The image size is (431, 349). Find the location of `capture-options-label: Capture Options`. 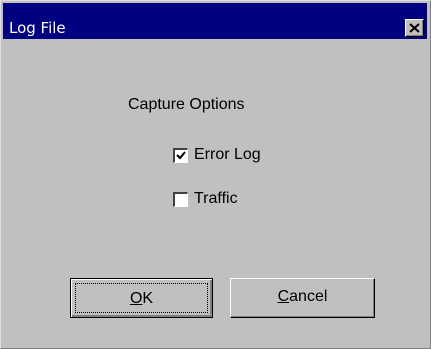

capture-options-label: Capture Options is located at coordinates (186, 104).